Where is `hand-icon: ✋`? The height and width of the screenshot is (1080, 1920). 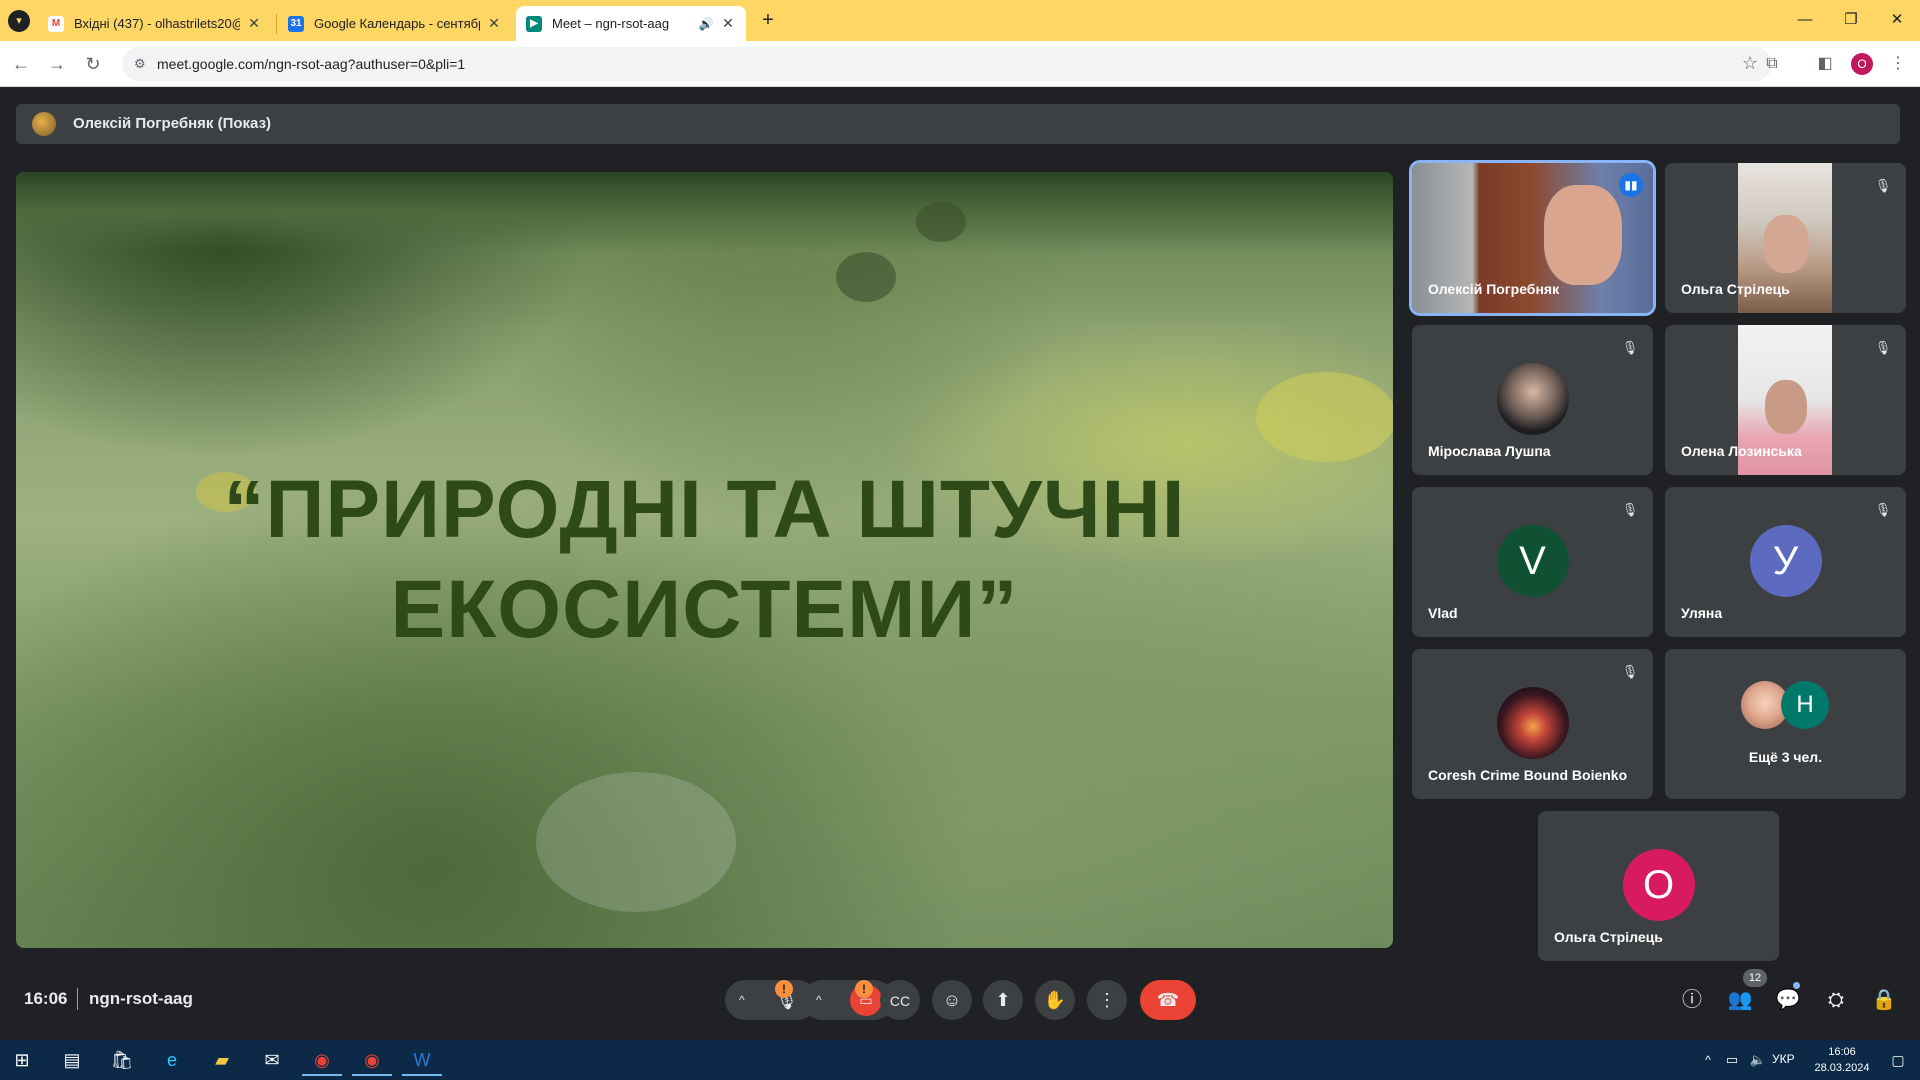
hand-icon: ✋ is located at coordinates (1055, 1000).